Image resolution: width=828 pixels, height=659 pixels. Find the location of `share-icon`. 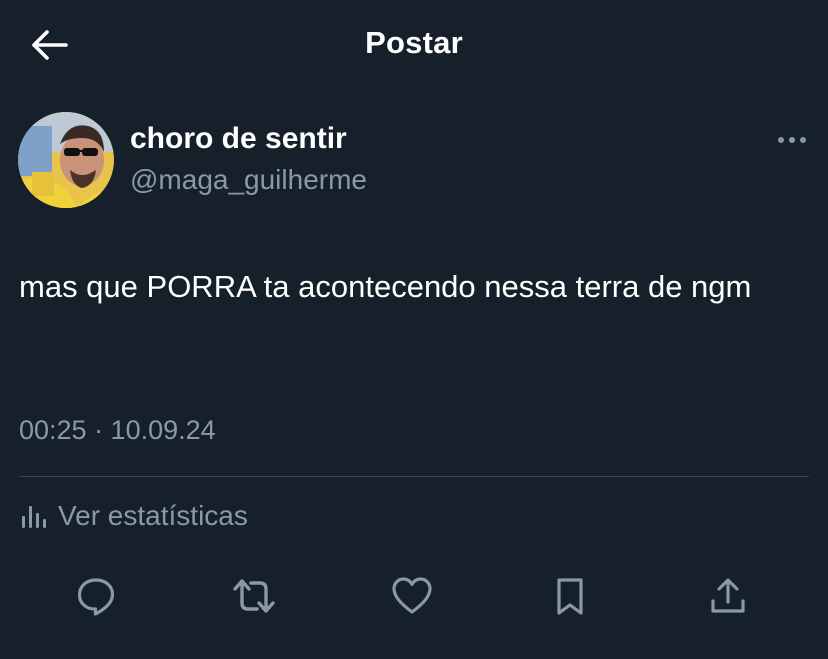

share-icon is located at coordinates (728, 595).